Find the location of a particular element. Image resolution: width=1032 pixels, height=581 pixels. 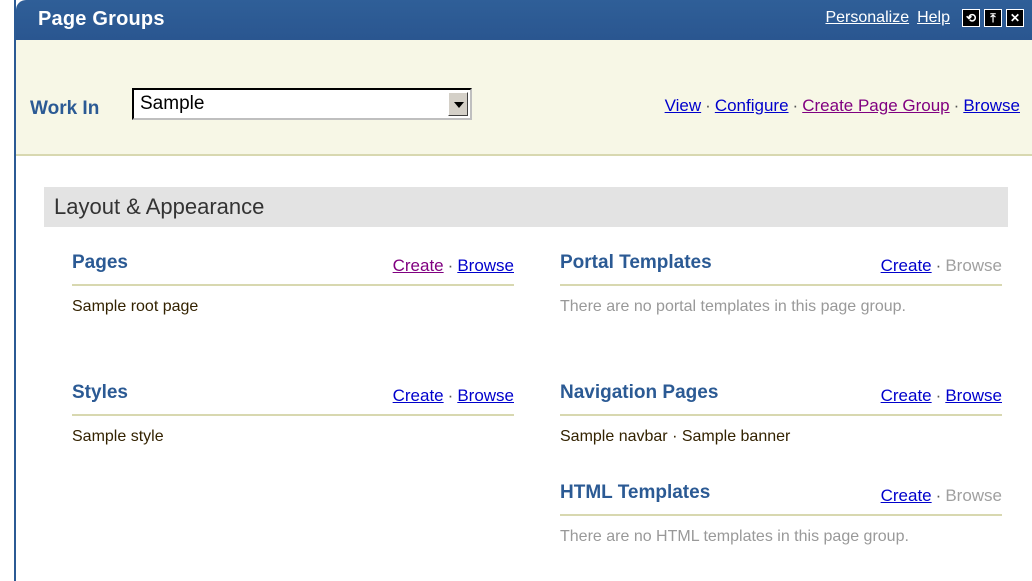

pages-browse-link: Browse is located at coordinates (485, 265).